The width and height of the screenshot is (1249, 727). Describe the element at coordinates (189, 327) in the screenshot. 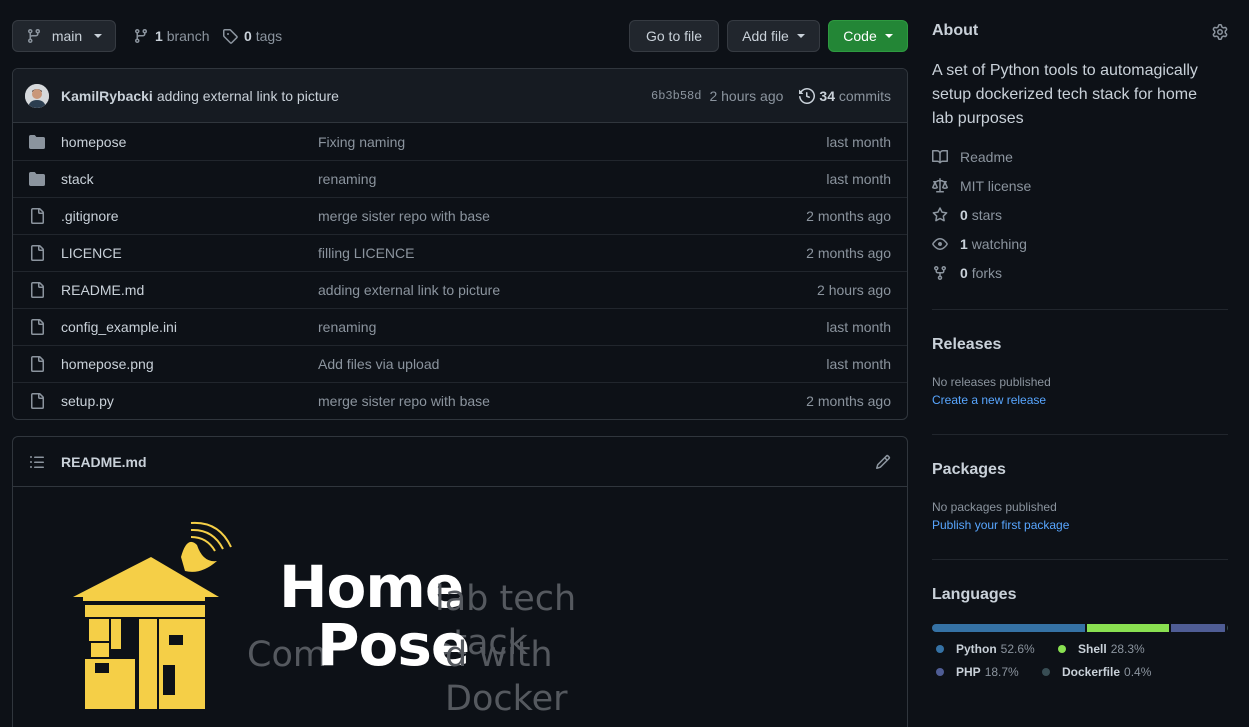

I see `file-name: config_example.ini` at that location.